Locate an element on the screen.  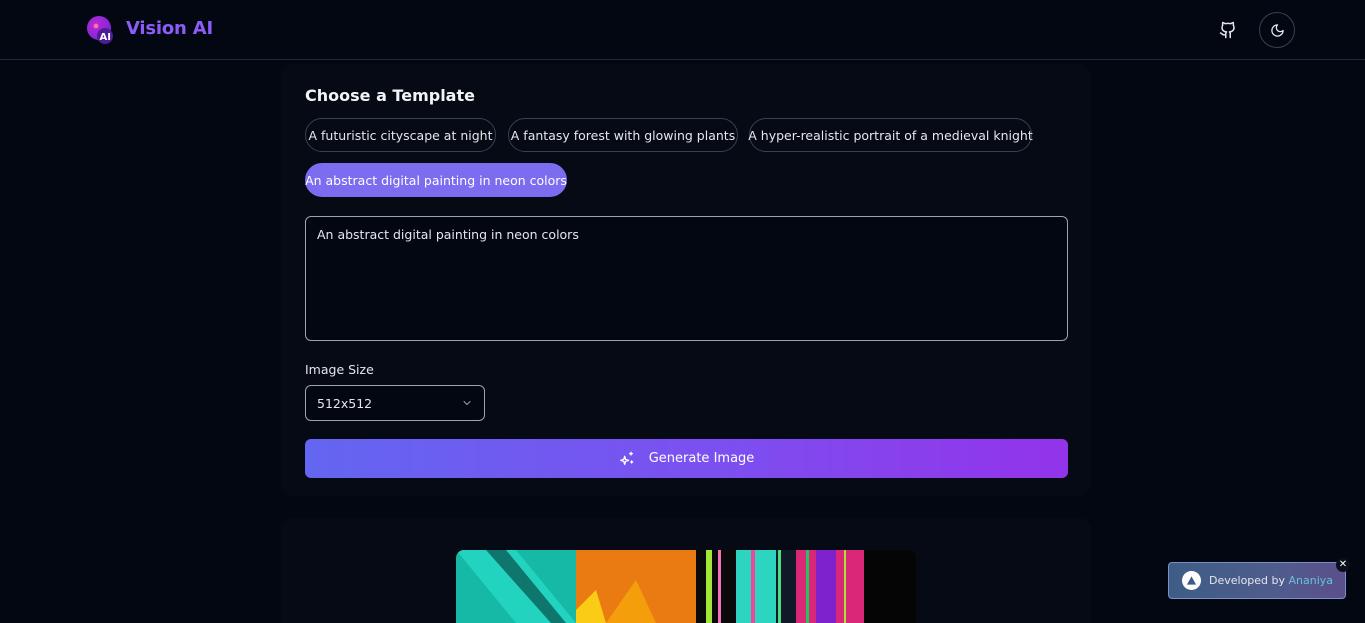
github-icon is located at coordinates (1227, 30).